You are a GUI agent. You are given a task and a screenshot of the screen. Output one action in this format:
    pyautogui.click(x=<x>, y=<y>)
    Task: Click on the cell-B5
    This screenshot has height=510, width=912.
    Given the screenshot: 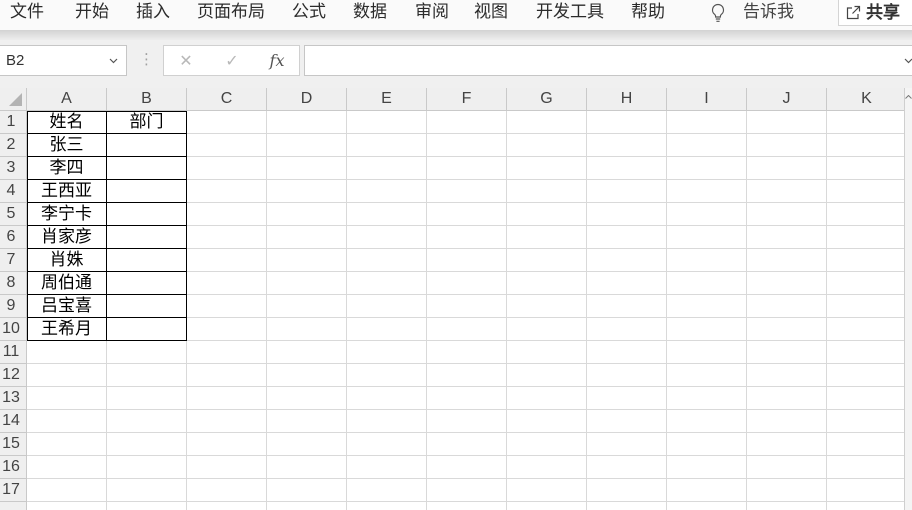 What is the action you would take?
    pyautogui.click(x=147, y=214)
    